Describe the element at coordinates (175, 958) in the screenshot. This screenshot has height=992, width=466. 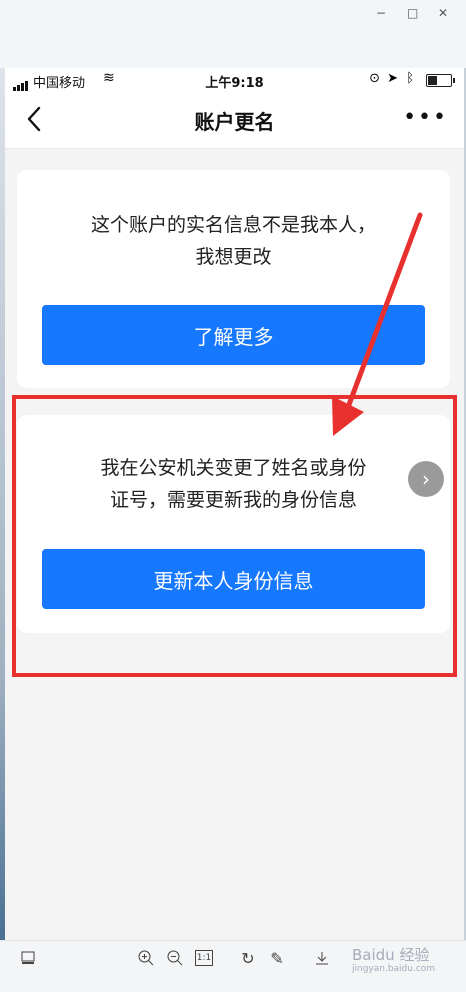
I see `zoom-out-icon` at that location.